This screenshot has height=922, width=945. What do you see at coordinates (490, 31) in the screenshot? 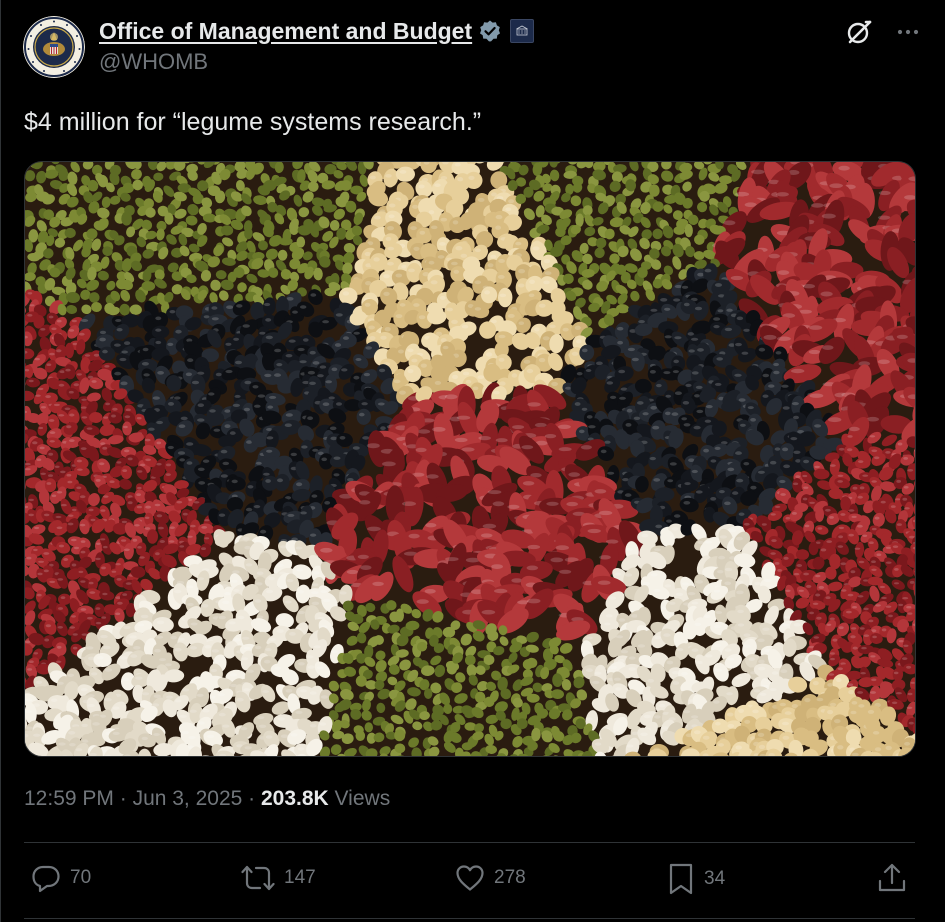
I see `verified-badge-icon` at bounding box center [490, 31].